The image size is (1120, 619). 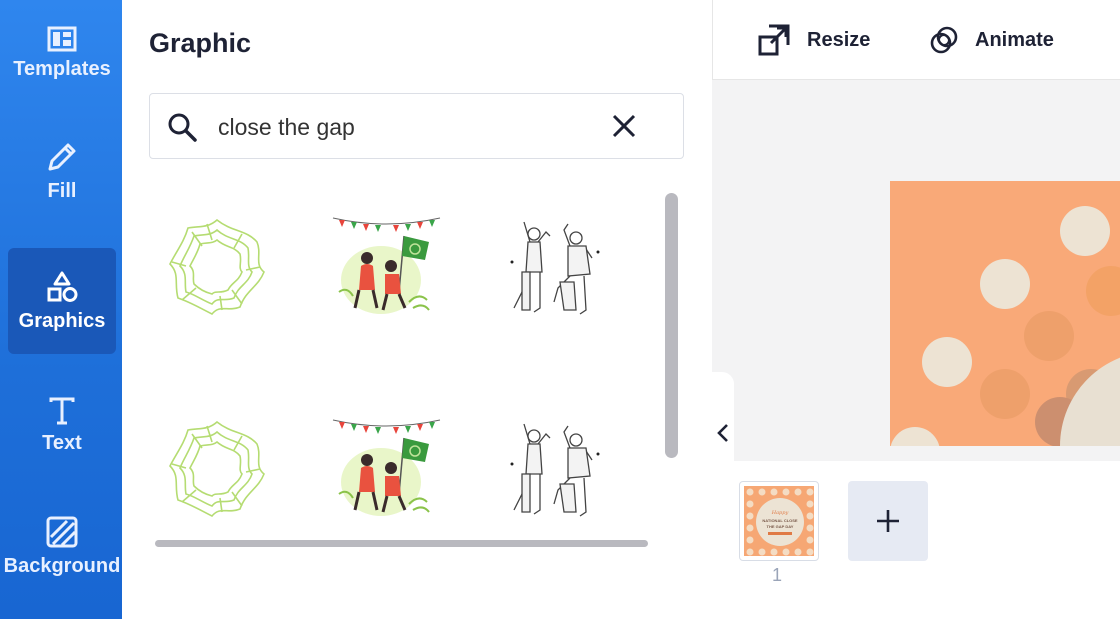 I want to click on search-input, so click(x=408, y=127).